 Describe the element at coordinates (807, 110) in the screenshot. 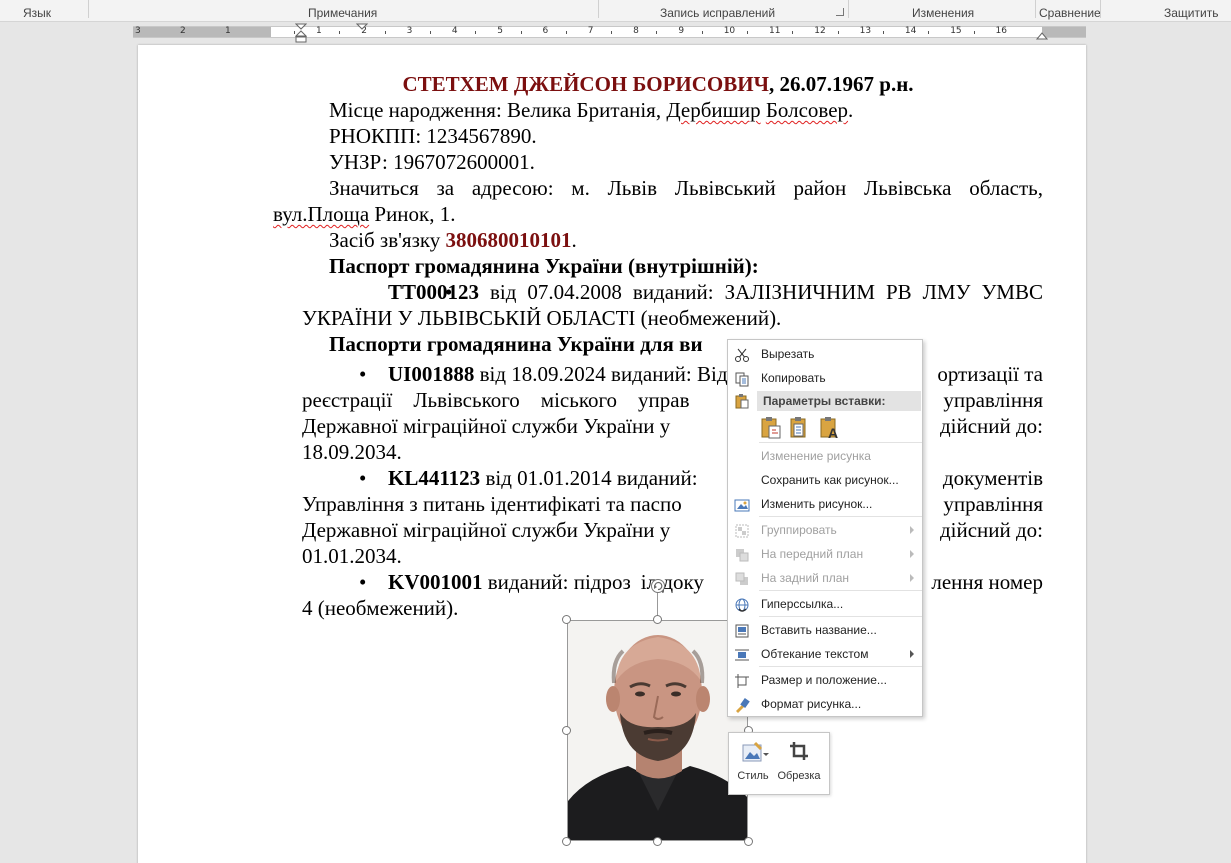

I see `spell-error-word: Болсовер` at that location.